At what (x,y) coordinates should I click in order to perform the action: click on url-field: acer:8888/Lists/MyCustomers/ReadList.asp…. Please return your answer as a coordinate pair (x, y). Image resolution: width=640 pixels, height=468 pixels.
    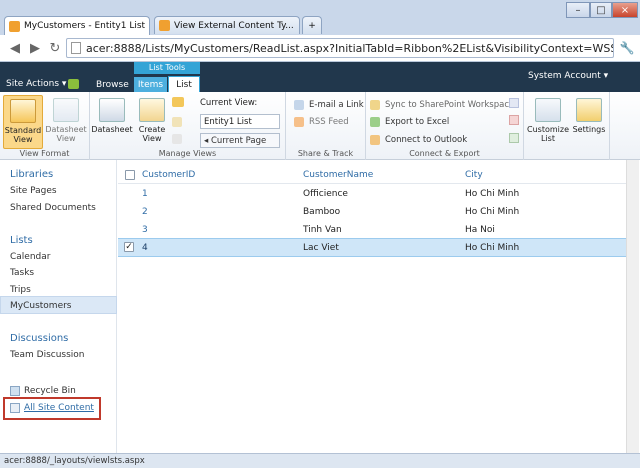
    Looking at the image, I should click on (340, 48).